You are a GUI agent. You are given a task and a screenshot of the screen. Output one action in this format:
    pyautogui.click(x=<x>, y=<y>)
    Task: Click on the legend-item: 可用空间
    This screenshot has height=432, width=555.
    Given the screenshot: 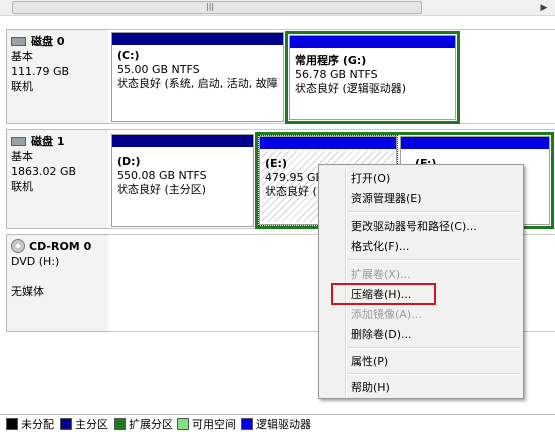 What is the action you would take?
    pyautogui.click(x=206, y=424)
    